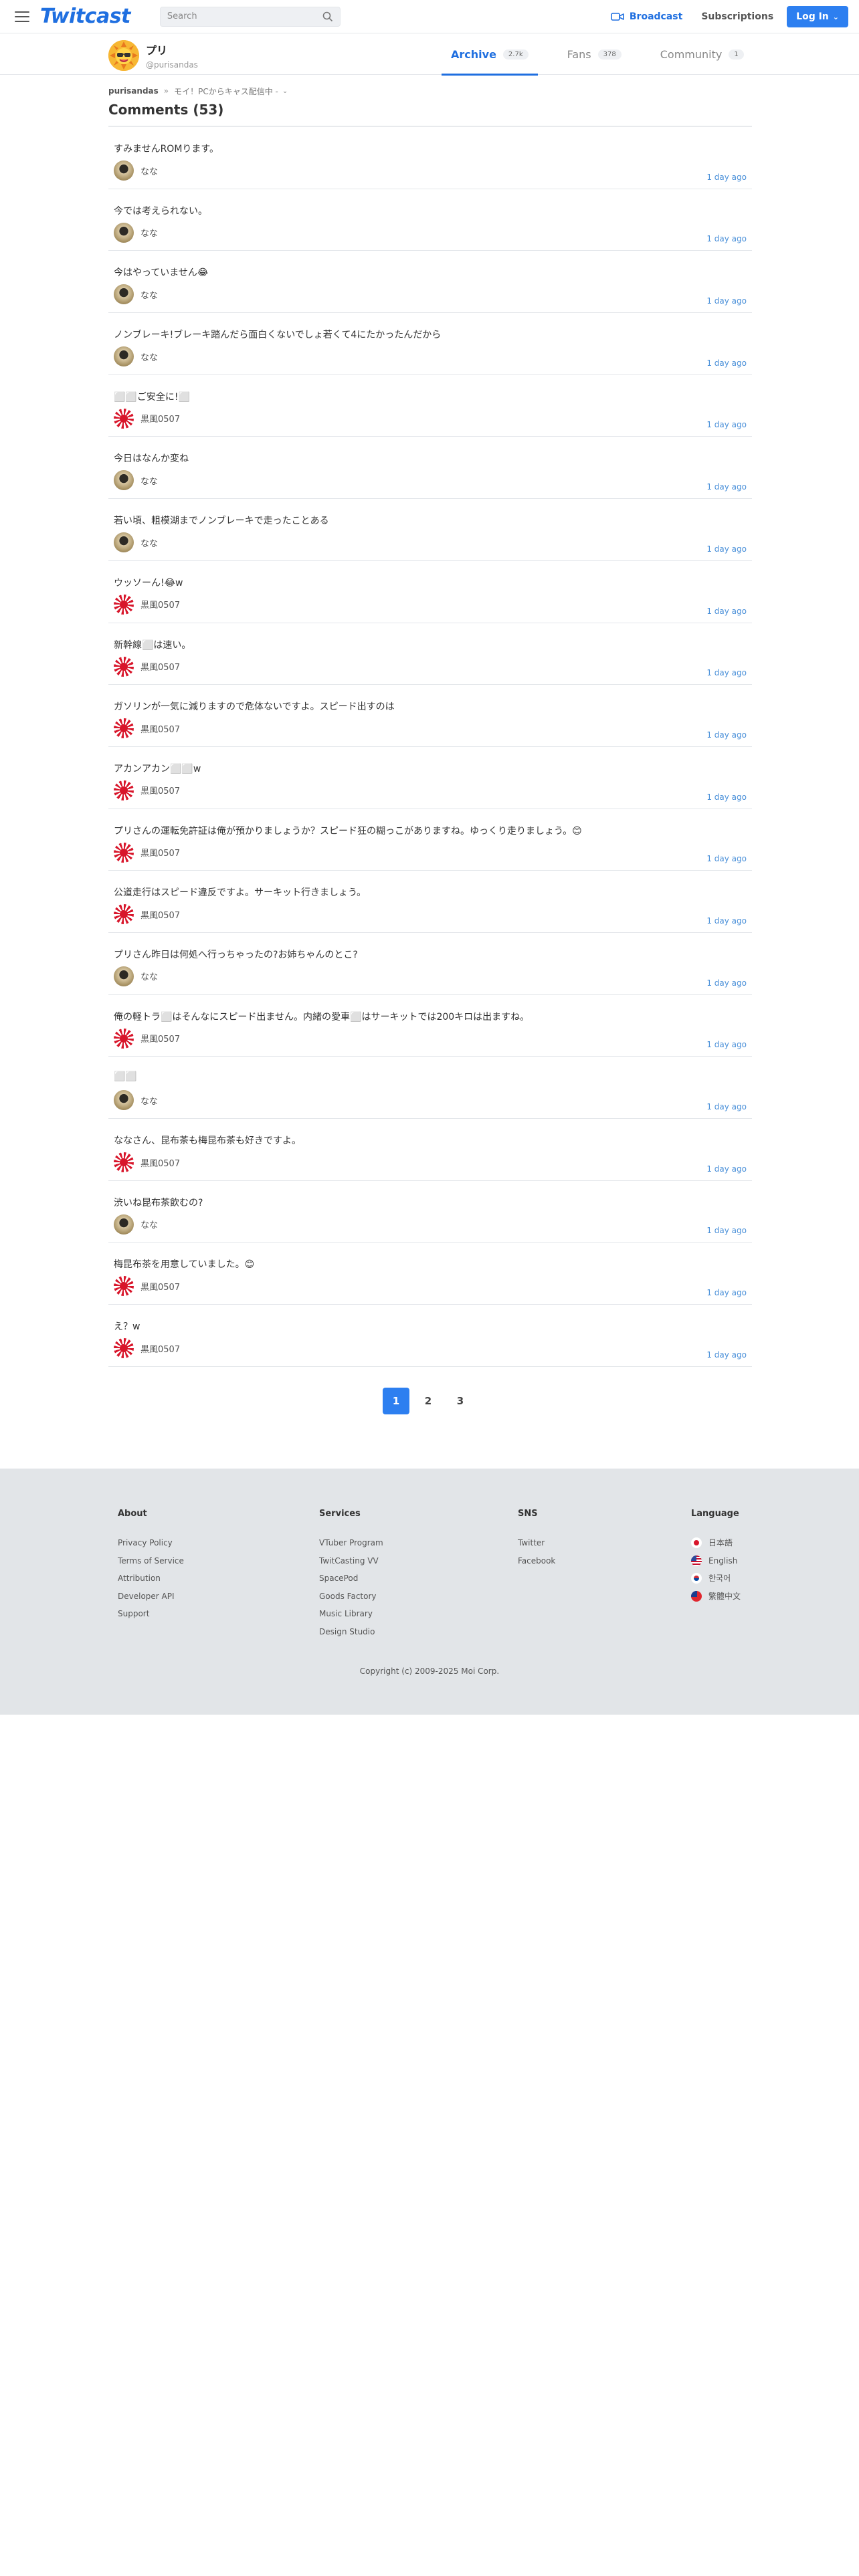  What do you see at coordinates (22, 16) in the screenshot?
I see `menu-icon` at bounding box center [22, 16].